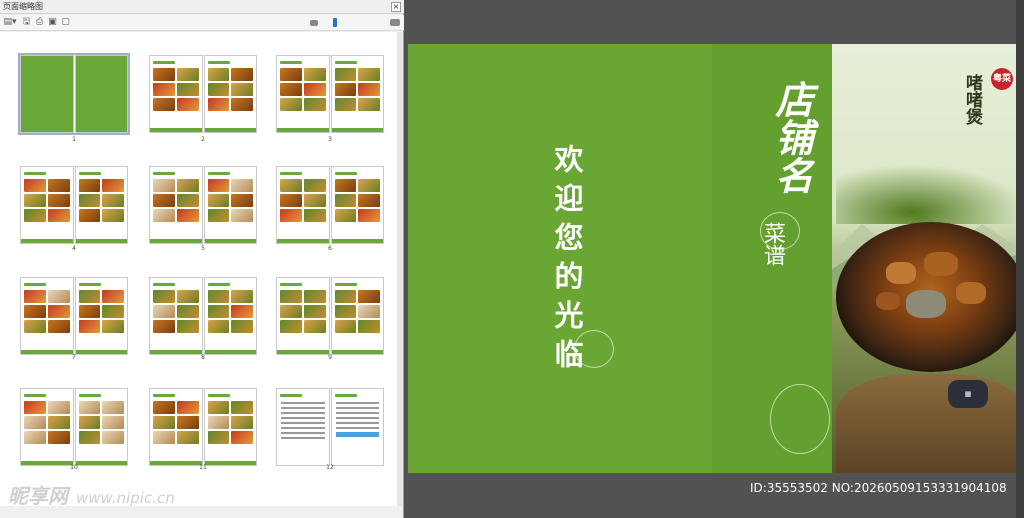 This screenshot has height=518, width=1024. What do you see at coordinates (330, 248) in the screenshot?
I see `page-label: 6` at bounding box center [330, 248].